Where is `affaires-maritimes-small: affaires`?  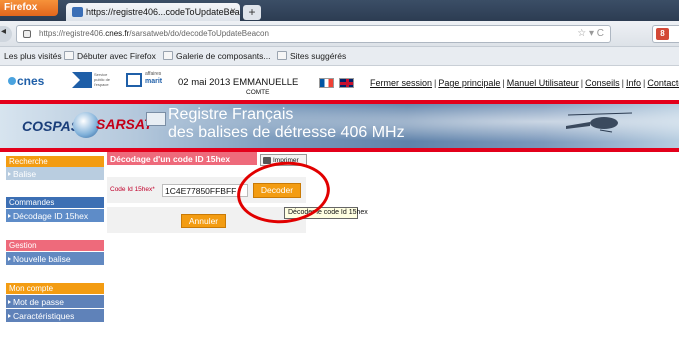 affaires-maritimes-small: affaires is located at coordinates (153, 74).